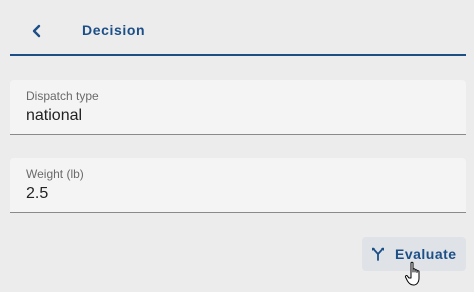 The image size is (474, 292). I want to click on call-split-icon, so click(378, 254).